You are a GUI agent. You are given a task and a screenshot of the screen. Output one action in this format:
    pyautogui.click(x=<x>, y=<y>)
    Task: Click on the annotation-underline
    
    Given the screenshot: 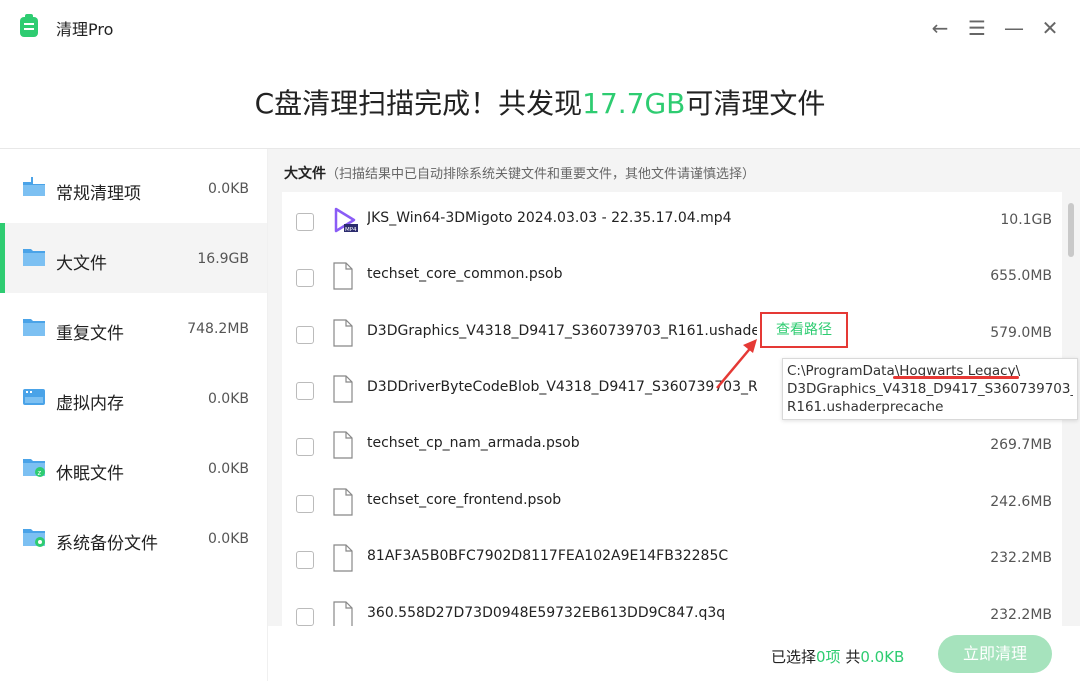 What is the action you would take?
    pyautogui.click(x=956, y=377)
    